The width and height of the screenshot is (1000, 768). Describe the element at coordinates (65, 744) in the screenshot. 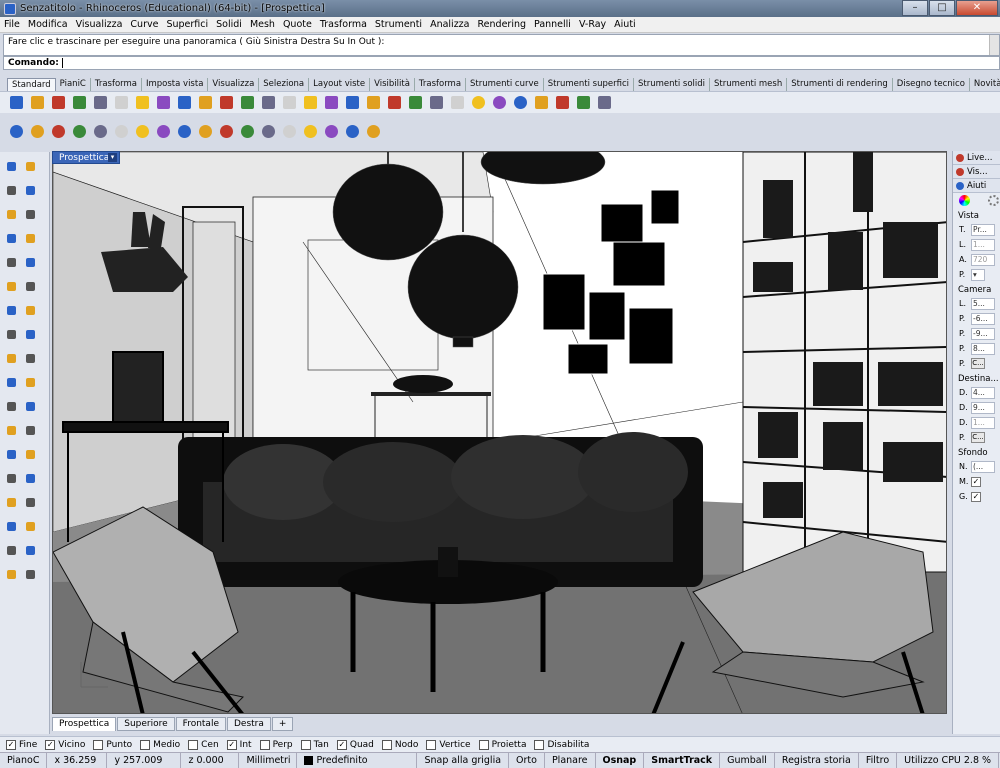

I see `osnap-vicino: ✓ Vicino` at that location.